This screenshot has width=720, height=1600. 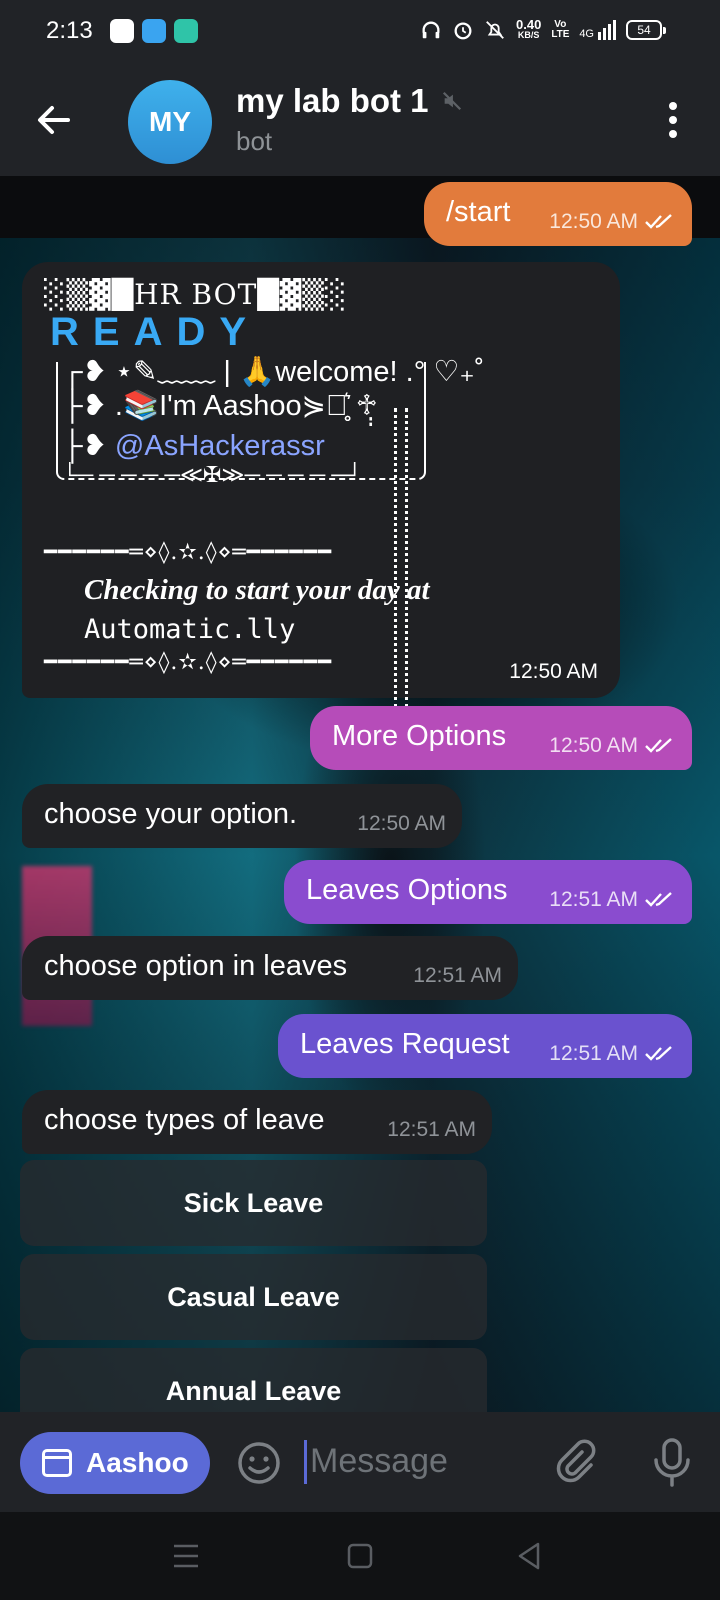 I want to click on signal-4g: 4G, so click(x=597, y=30).